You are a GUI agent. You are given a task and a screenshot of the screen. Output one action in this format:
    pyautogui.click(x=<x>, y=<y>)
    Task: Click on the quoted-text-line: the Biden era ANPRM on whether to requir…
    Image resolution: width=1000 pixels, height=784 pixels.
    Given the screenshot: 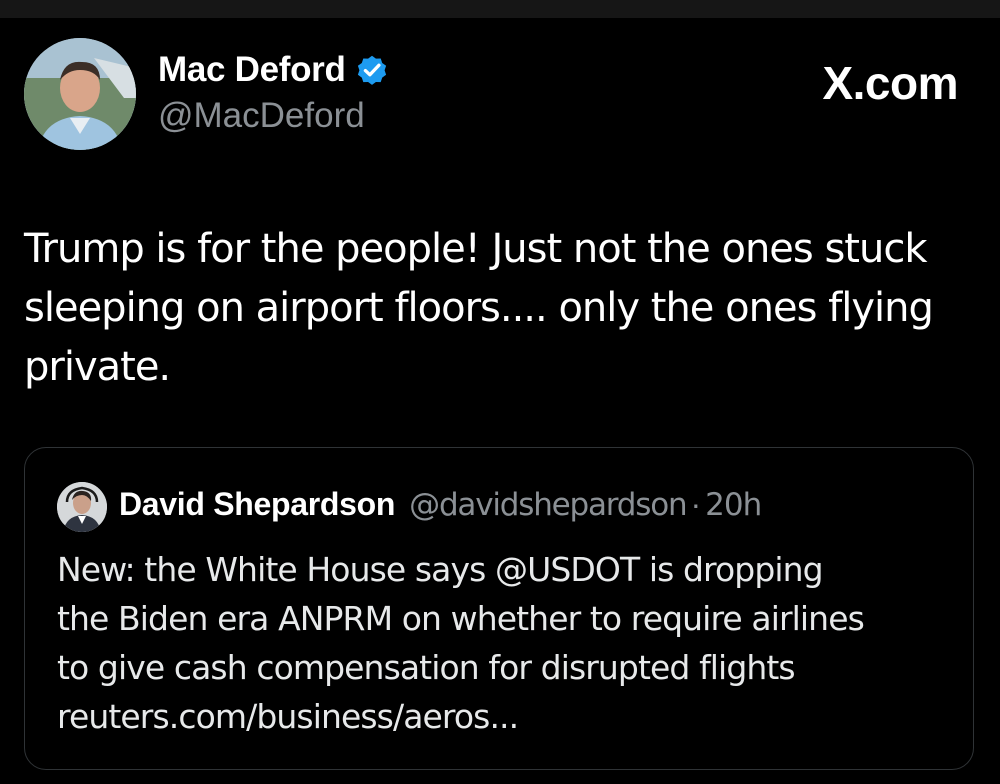 What is the action you would take?
    pyautogui.click(x=461, y=618)
    